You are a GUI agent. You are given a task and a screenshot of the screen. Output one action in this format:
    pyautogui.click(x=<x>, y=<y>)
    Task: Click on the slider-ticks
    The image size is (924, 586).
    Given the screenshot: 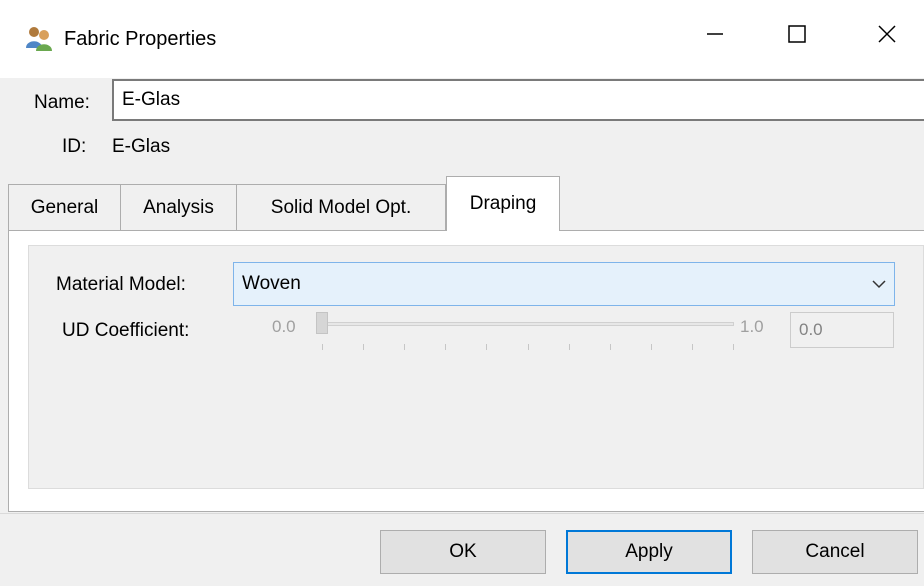 What is the action you would take?
    pyautogui.click(x=528, y=347)
    